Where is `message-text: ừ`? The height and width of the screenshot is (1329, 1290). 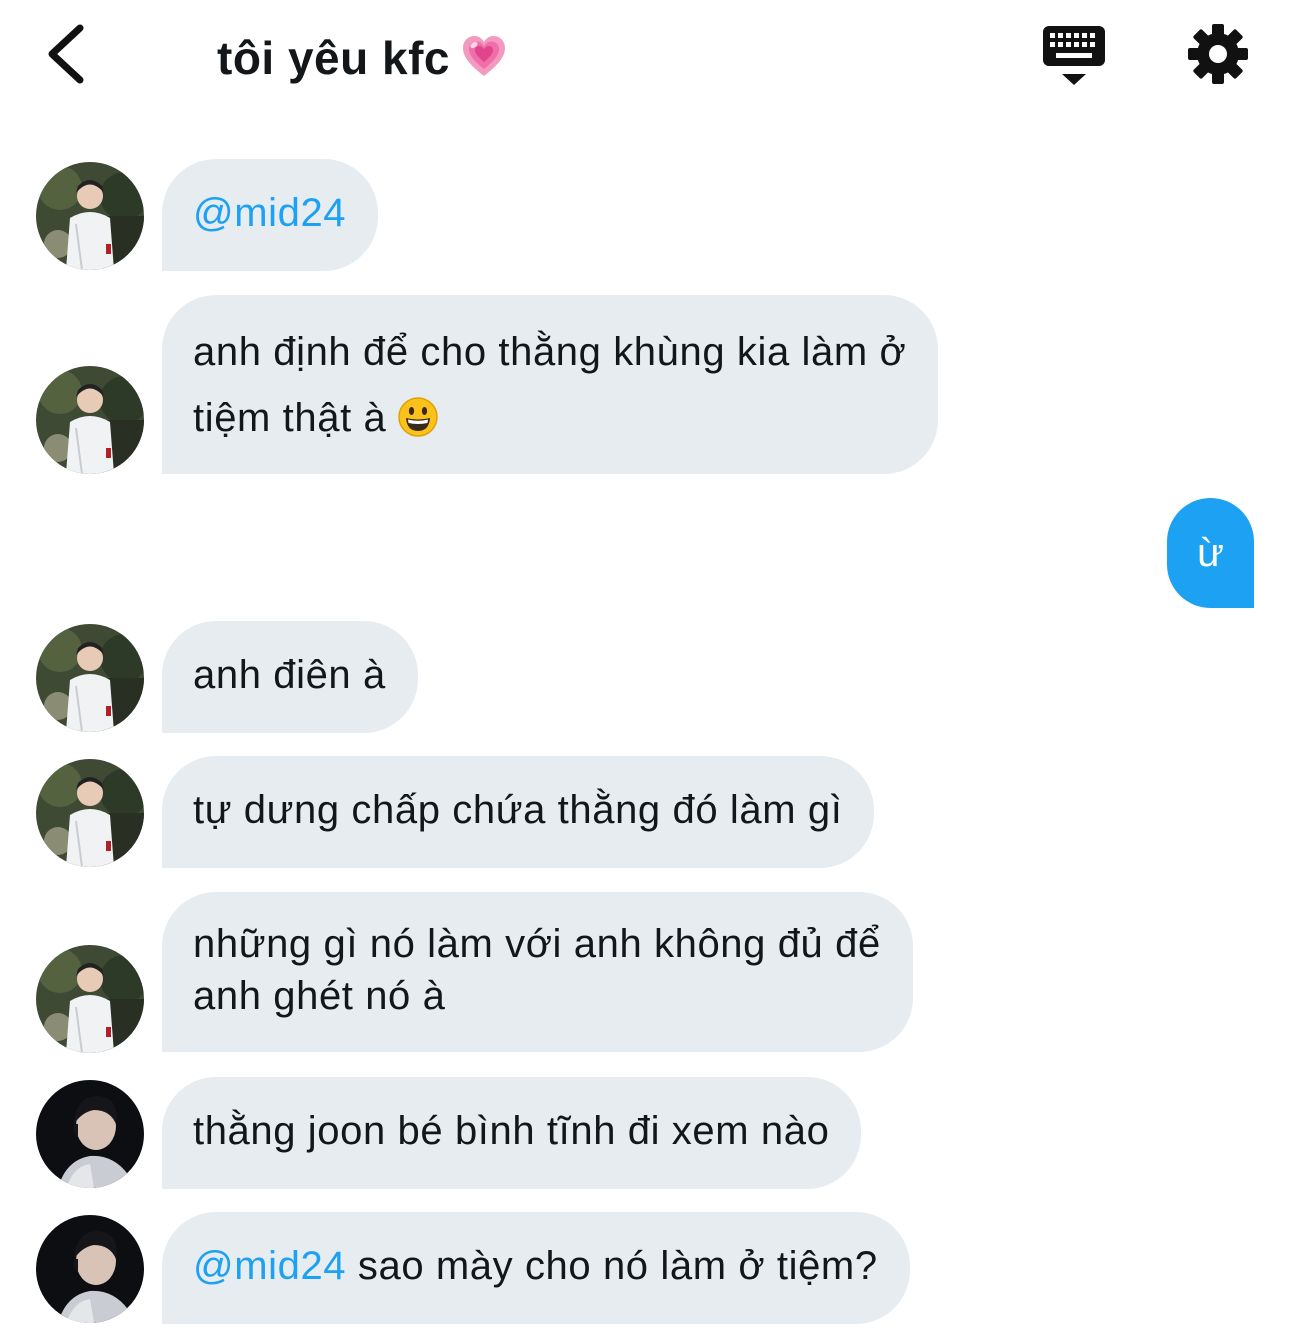 message-text: ừ is located at coordinates (1210, 553).